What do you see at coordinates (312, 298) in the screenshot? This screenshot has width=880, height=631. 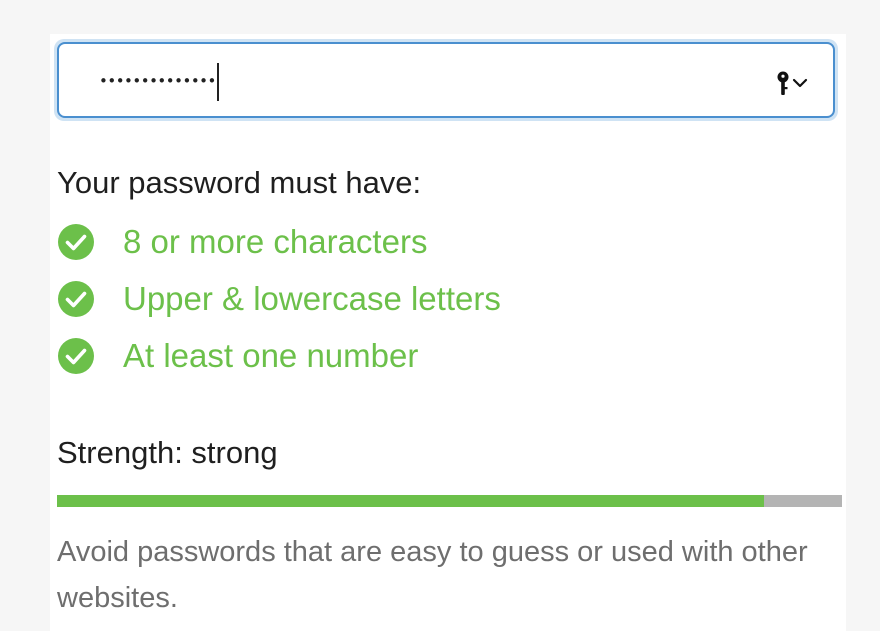 I see `requirement-label: Upper & lowercase letters` at bounding box center [312, 298].